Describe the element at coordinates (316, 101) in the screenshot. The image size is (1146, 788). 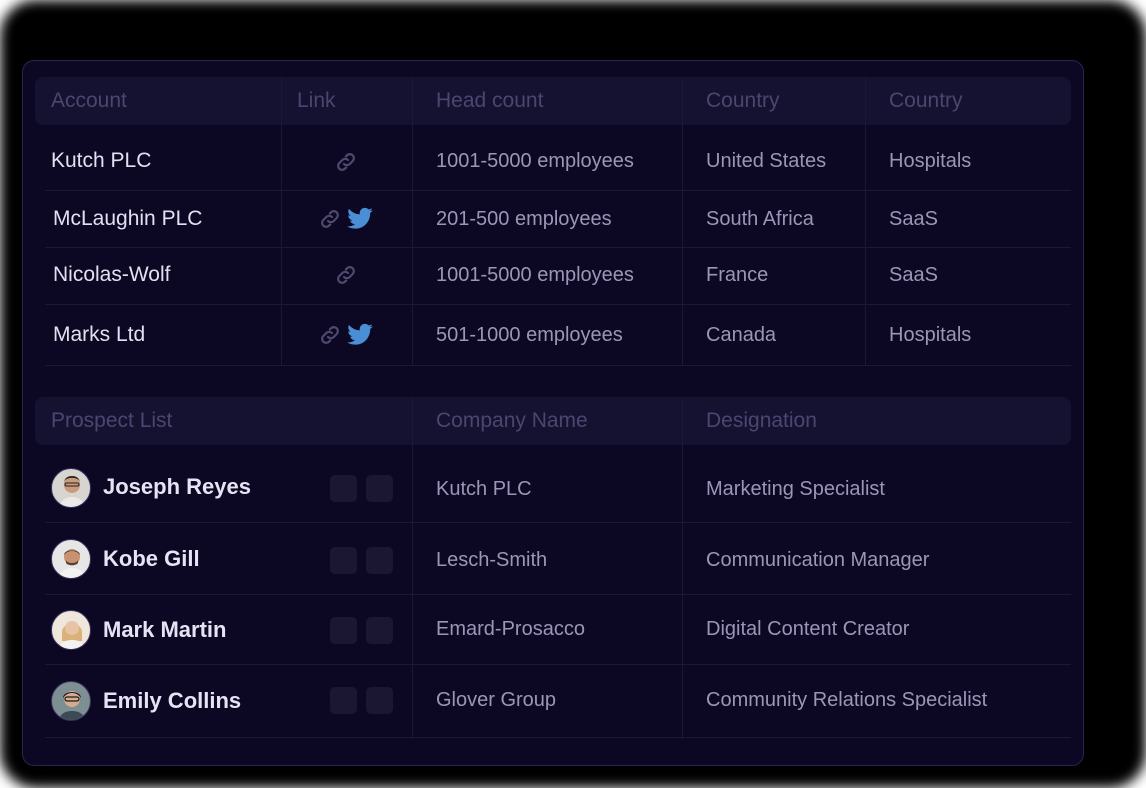
I see `col-header-link: Link` at that location.